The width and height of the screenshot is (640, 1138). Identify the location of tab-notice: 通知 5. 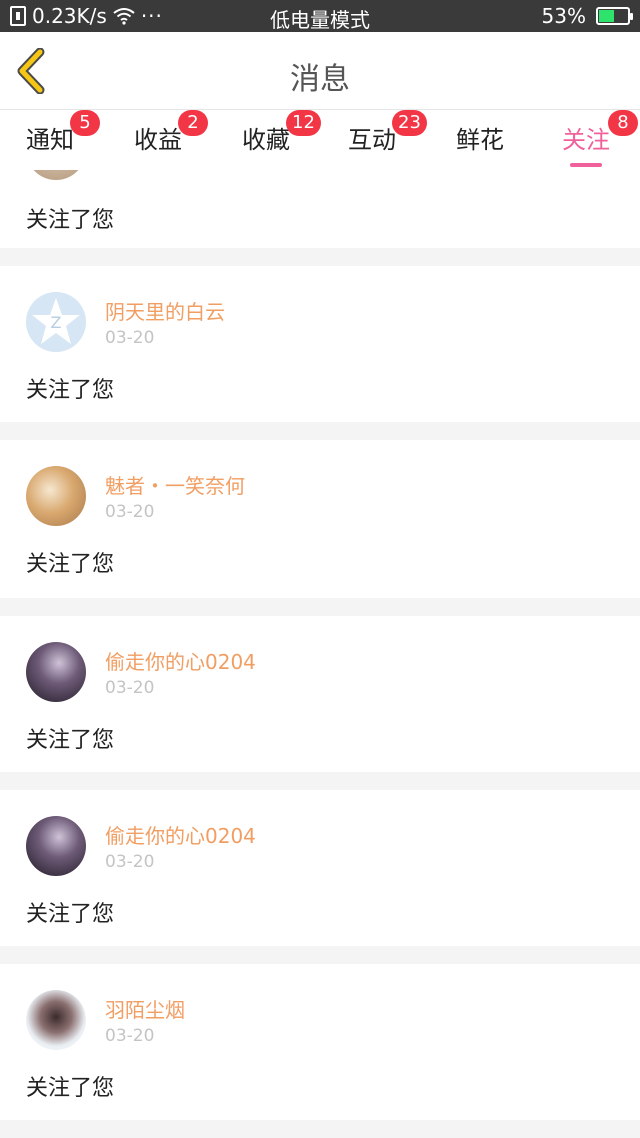
(63, 132).